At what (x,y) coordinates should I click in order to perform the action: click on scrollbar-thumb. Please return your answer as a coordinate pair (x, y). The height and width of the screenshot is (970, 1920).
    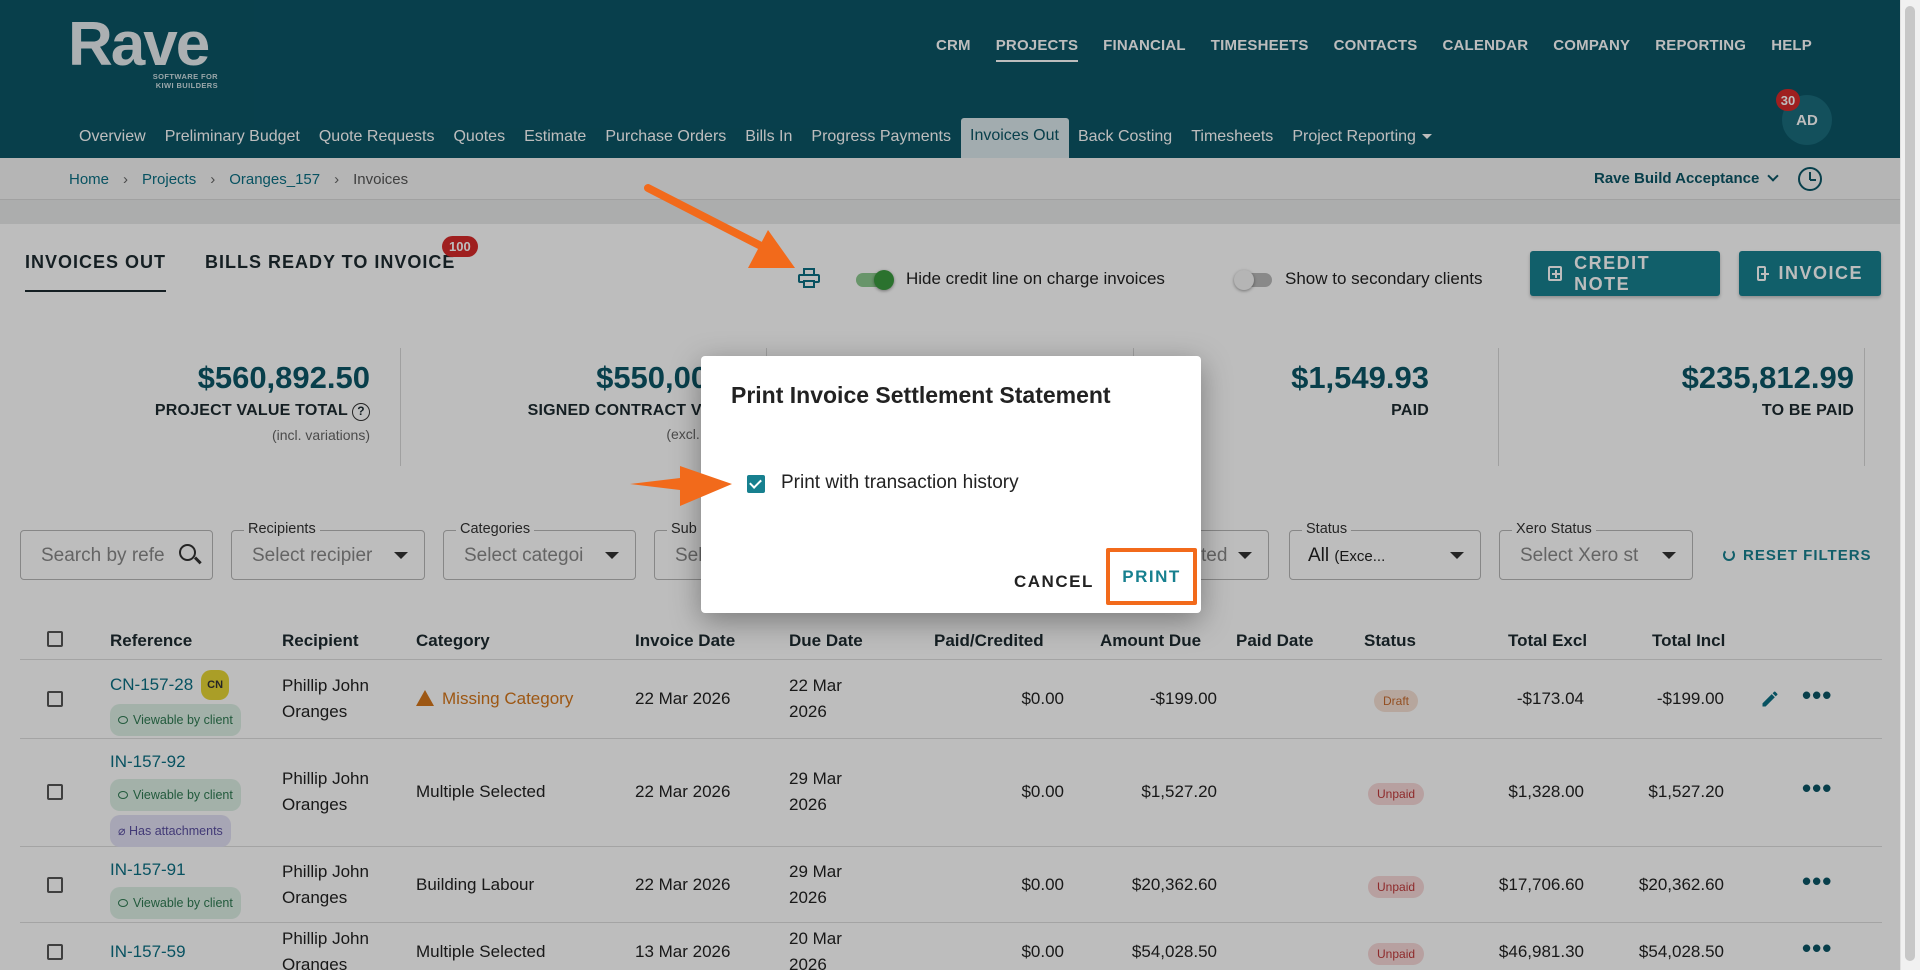
    Looking at the image, I should click on (1910, 483).